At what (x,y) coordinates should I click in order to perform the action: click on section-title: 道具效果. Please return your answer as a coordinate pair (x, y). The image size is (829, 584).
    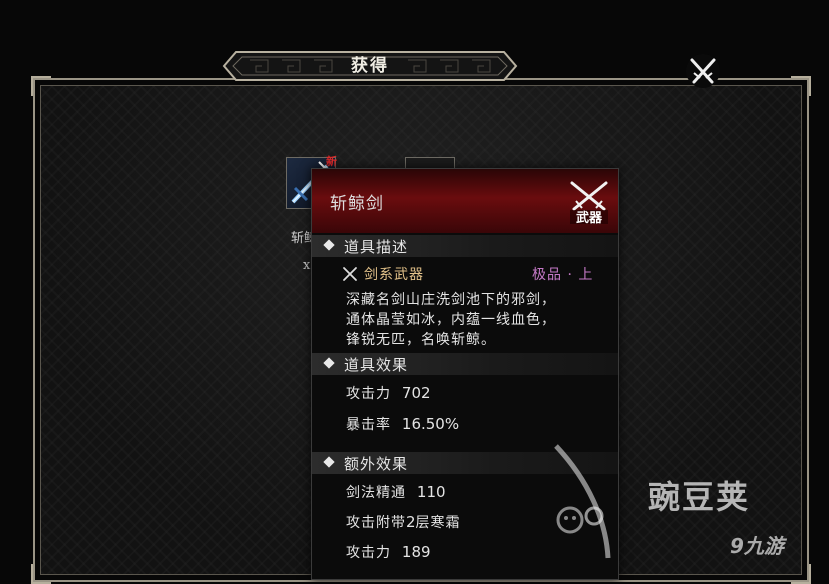
    Looking at the image, I should click on (376, 365).